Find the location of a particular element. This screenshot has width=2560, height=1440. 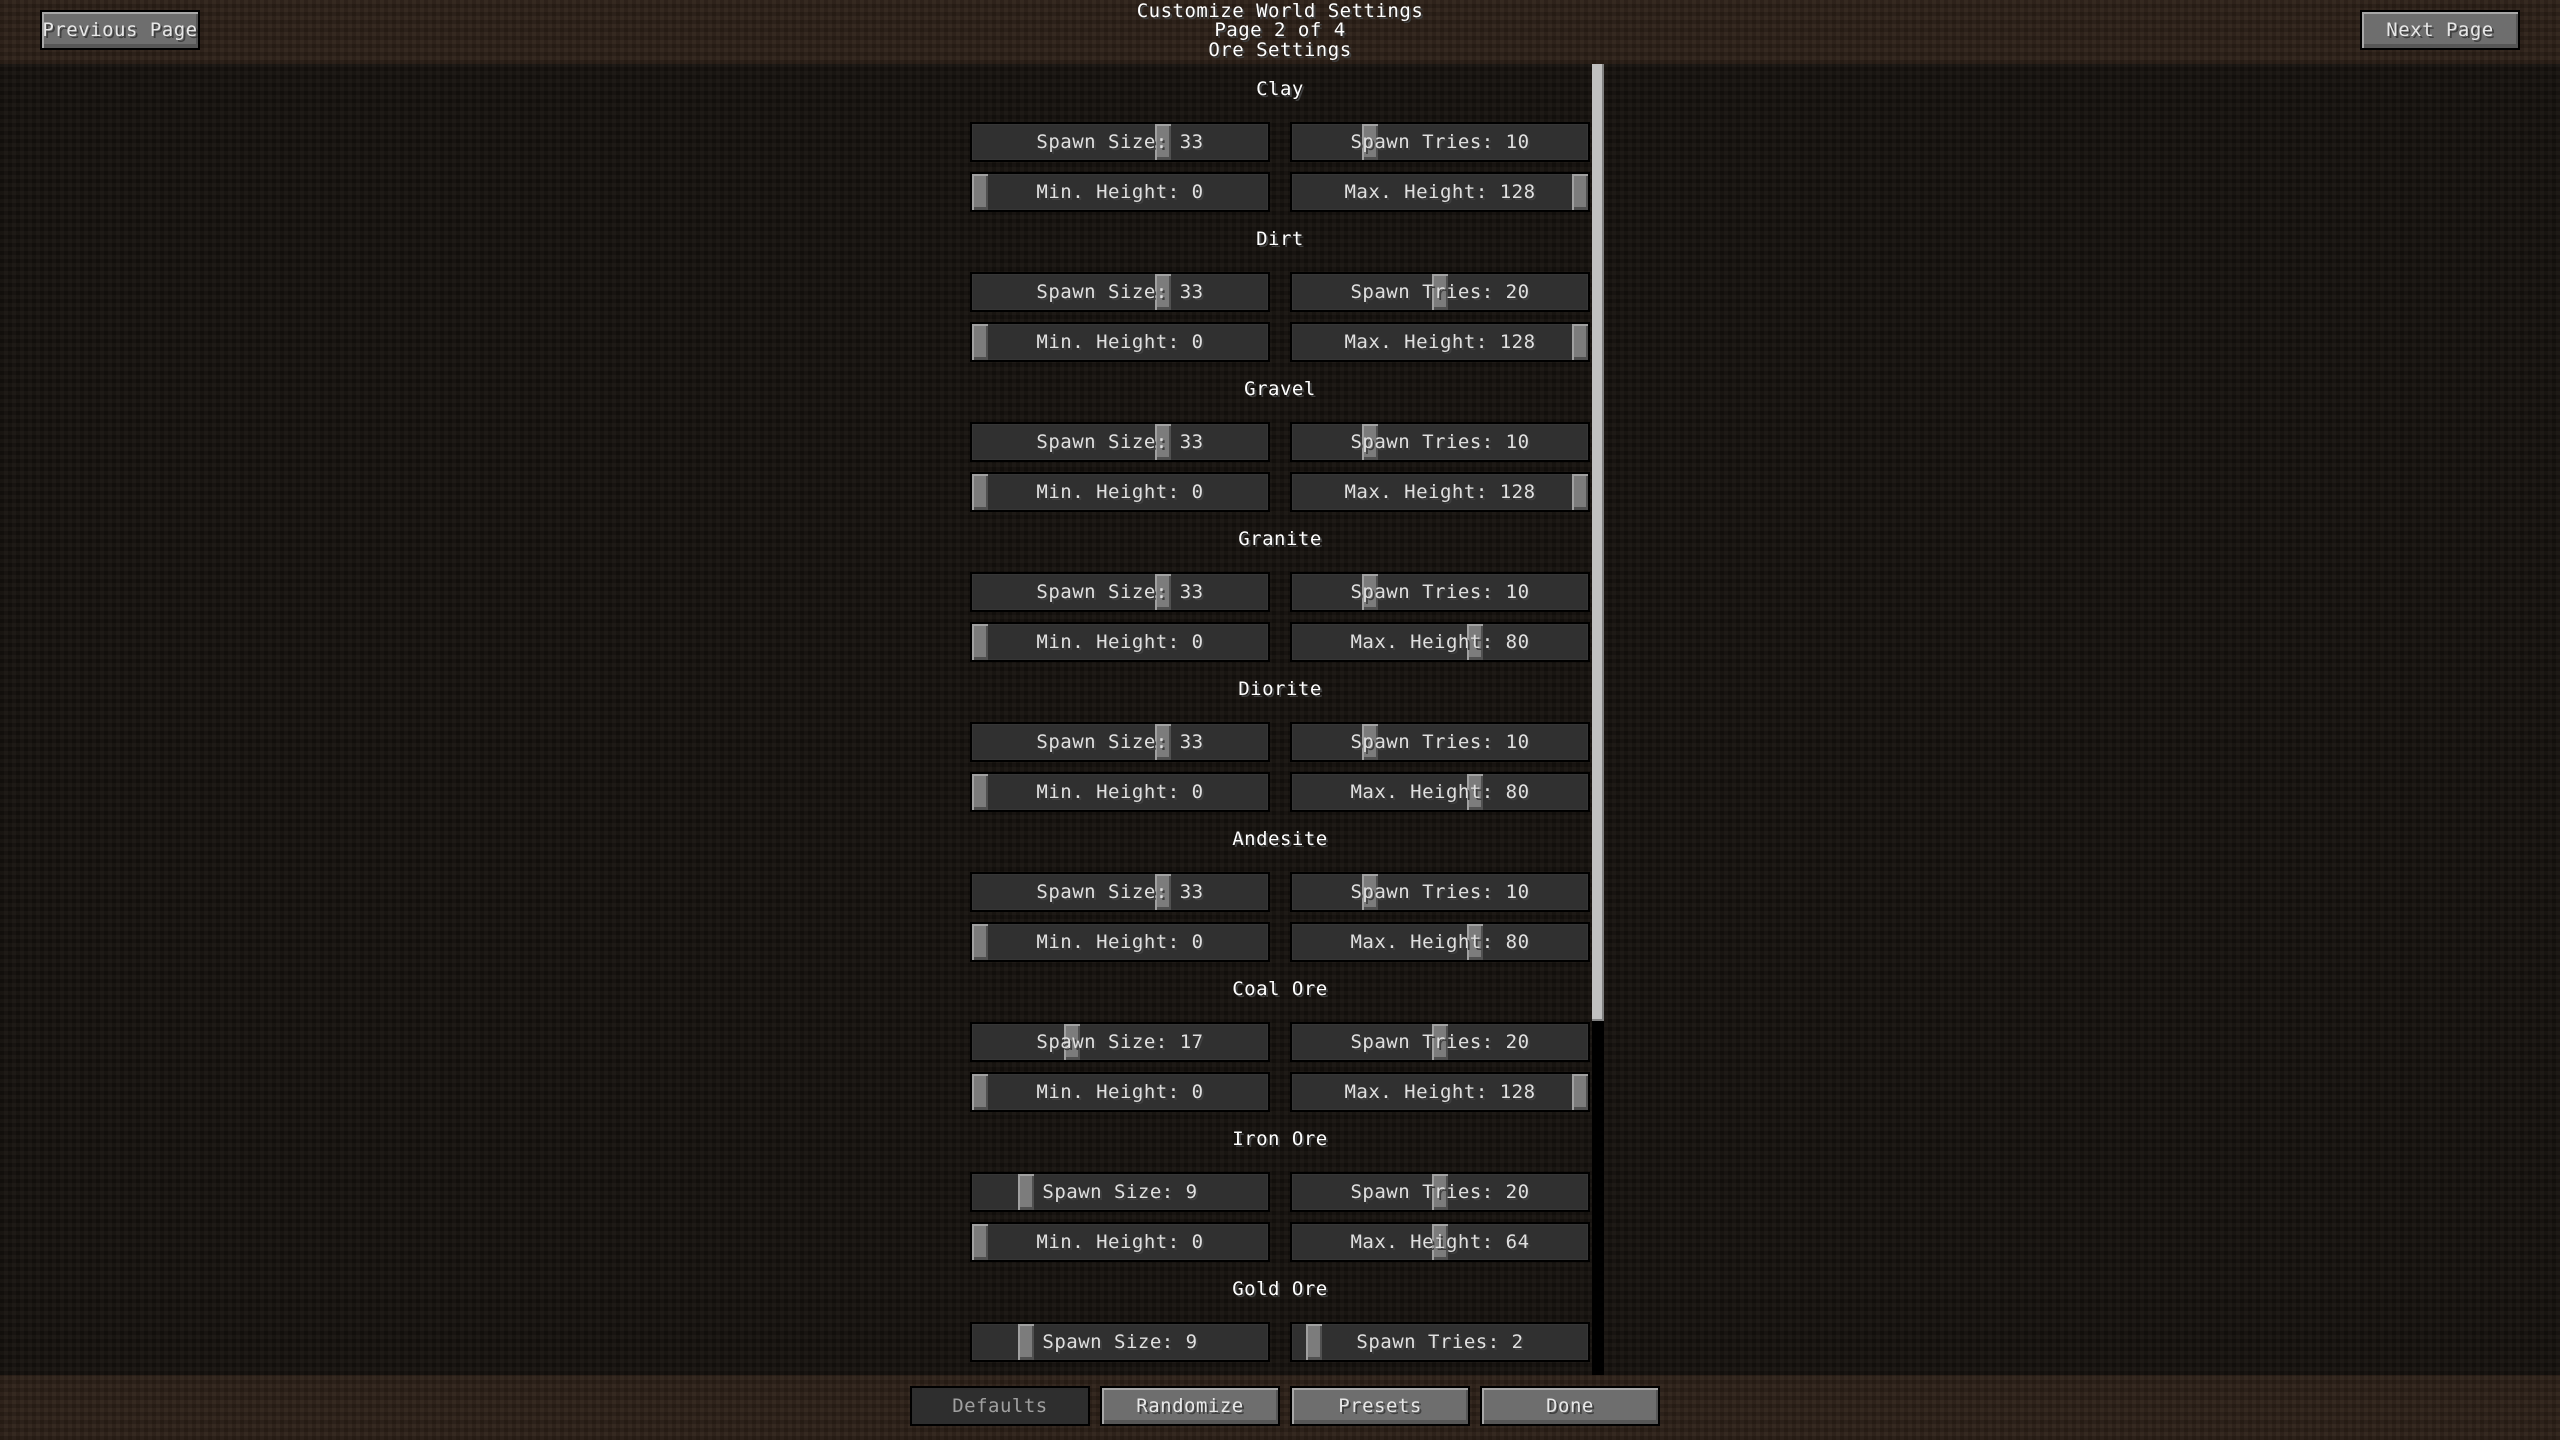

slider-label: Spawn Size: 17 is located at coordinates (1120, 1042).